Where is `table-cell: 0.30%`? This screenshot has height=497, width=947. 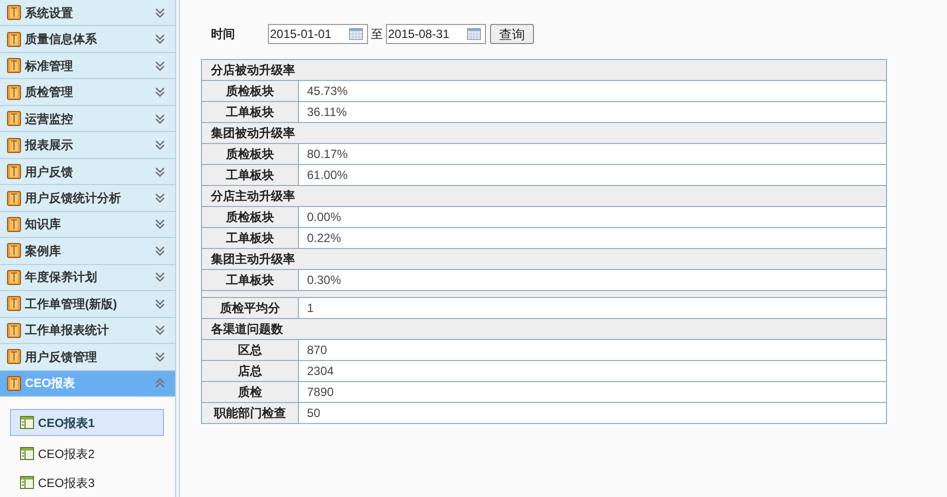 table-cell: 0.30% is located at coordinates (592, 280).